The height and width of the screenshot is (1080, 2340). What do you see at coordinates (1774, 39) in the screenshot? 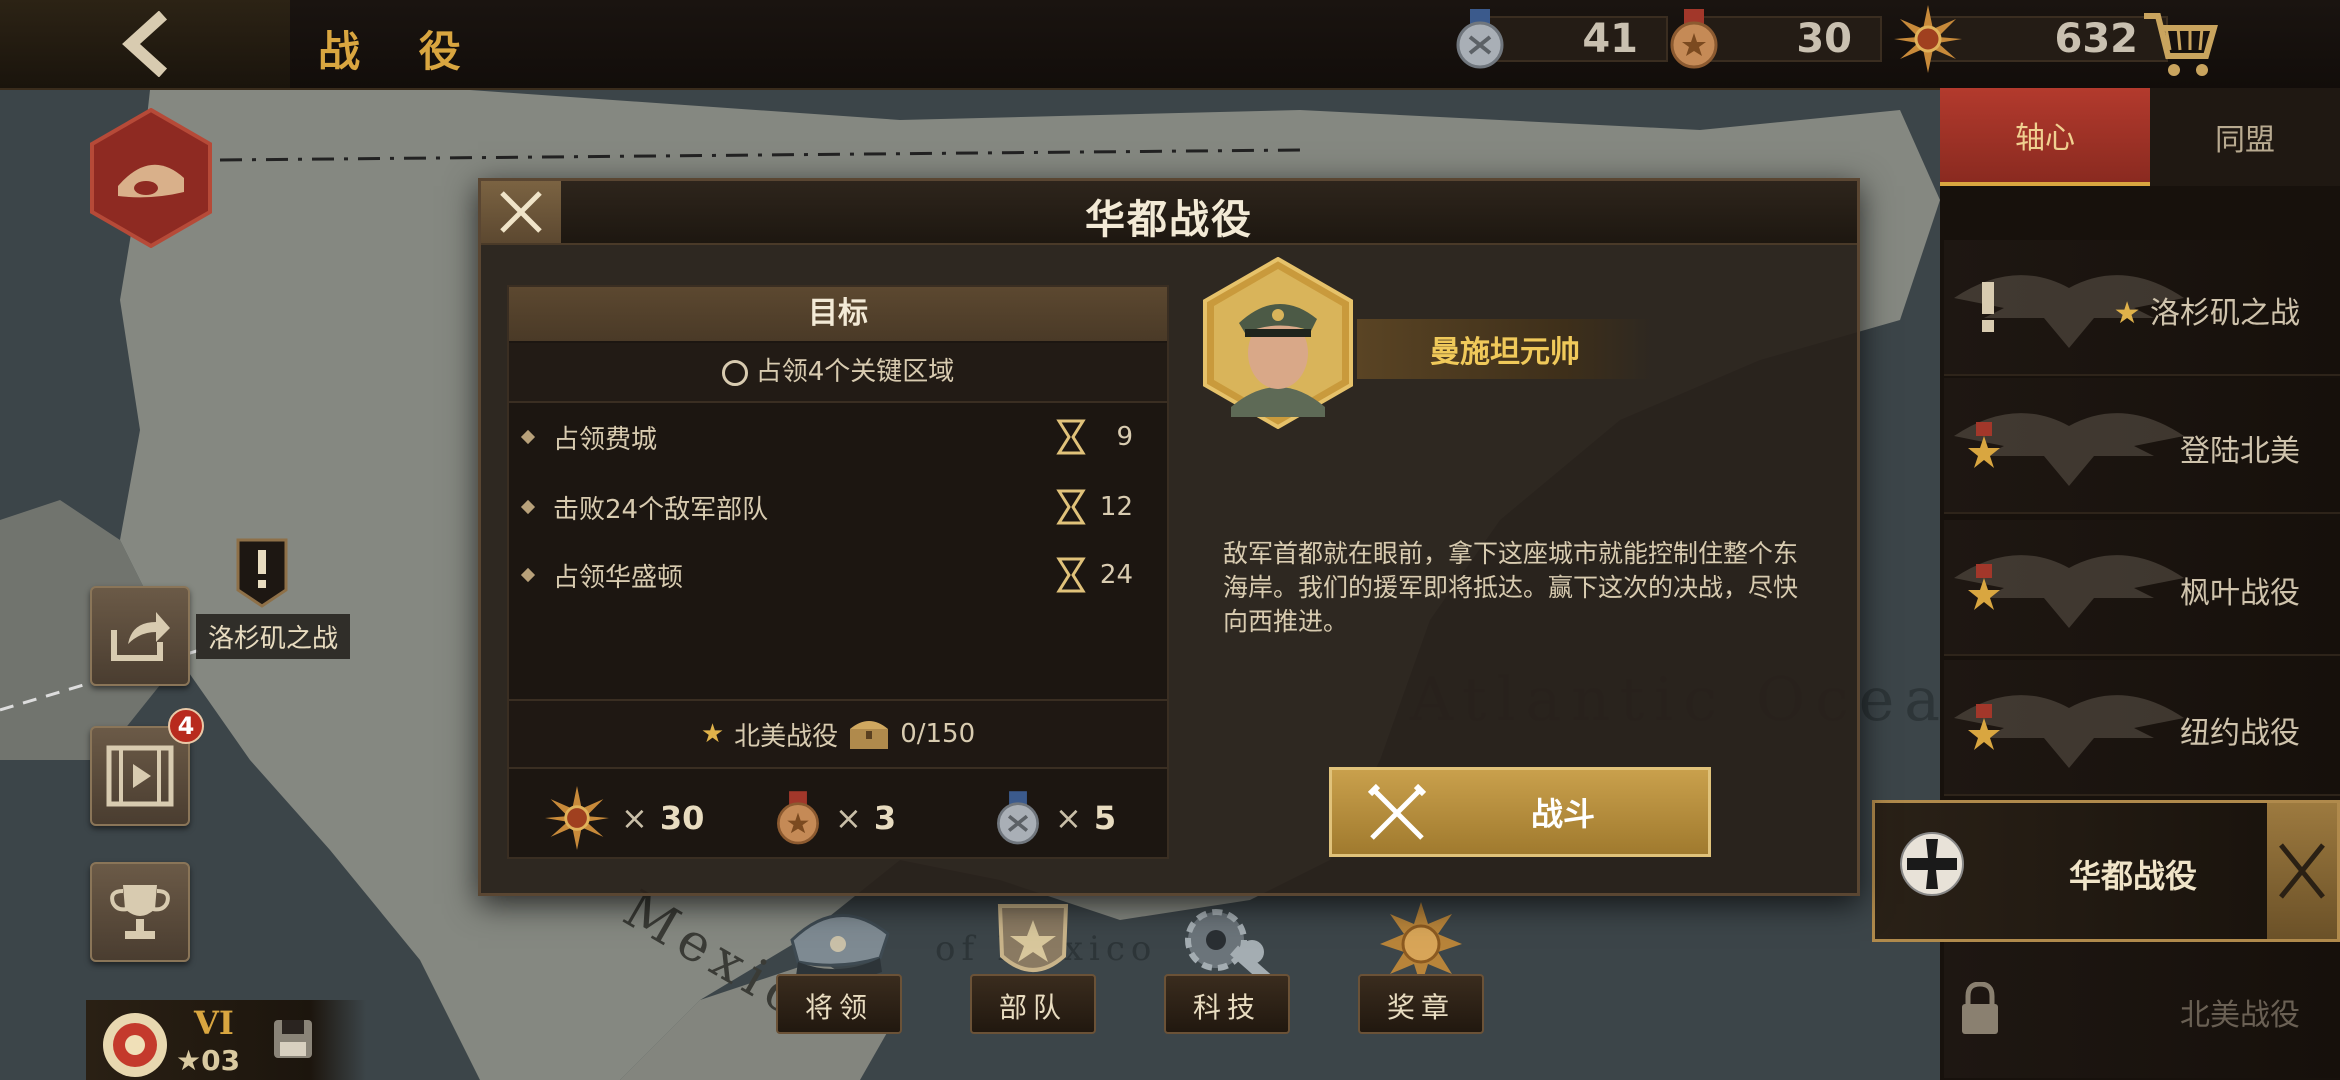
I see `resource-bronze: 30` at bounding box center [1774, 39].